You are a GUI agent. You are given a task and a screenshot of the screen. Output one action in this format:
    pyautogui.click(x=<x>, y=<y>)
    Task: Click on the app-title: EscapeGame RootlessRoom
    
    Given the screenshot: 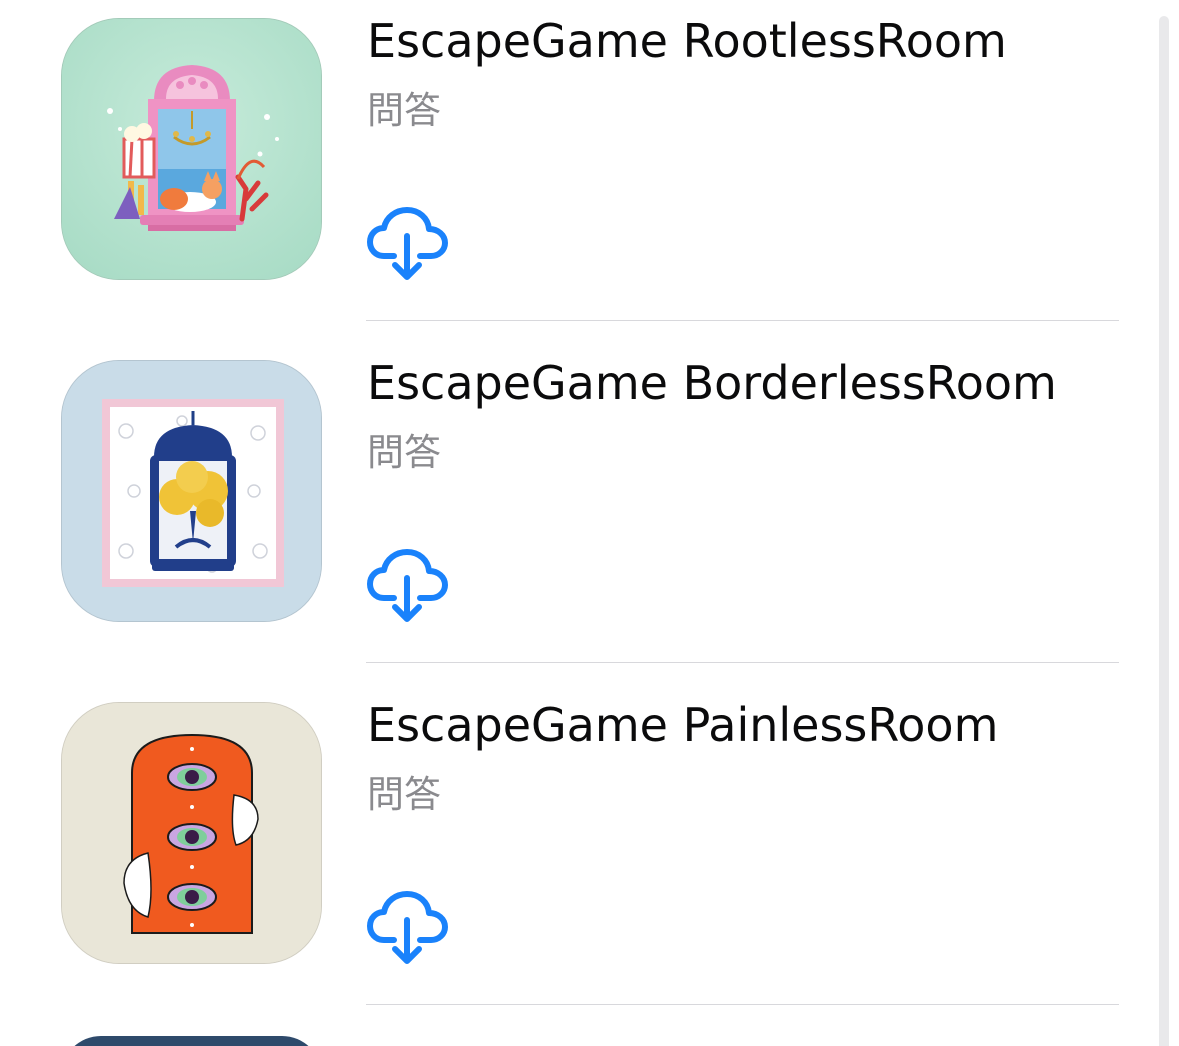 What is the action you would take?
    pyautogui.click(x=687, y=41)
    